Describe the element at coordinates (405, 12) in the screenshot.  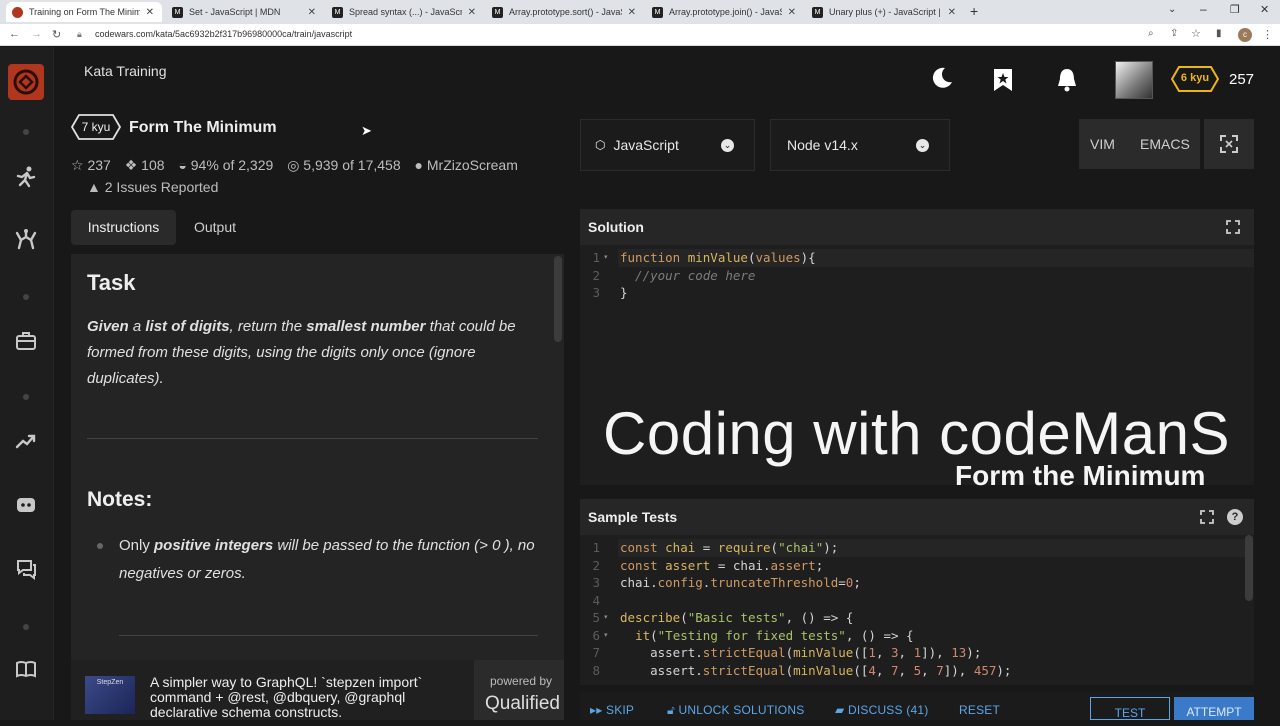
I see `browser-tab-mdn-spread: M Spread syntax (...) - JavaScript | M ✕` at that location.